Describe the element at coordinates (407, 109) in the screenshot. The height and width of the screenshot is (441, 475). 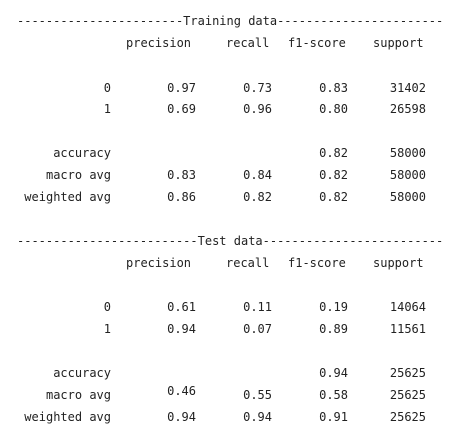
I see `cell-support: 26598` at that location.